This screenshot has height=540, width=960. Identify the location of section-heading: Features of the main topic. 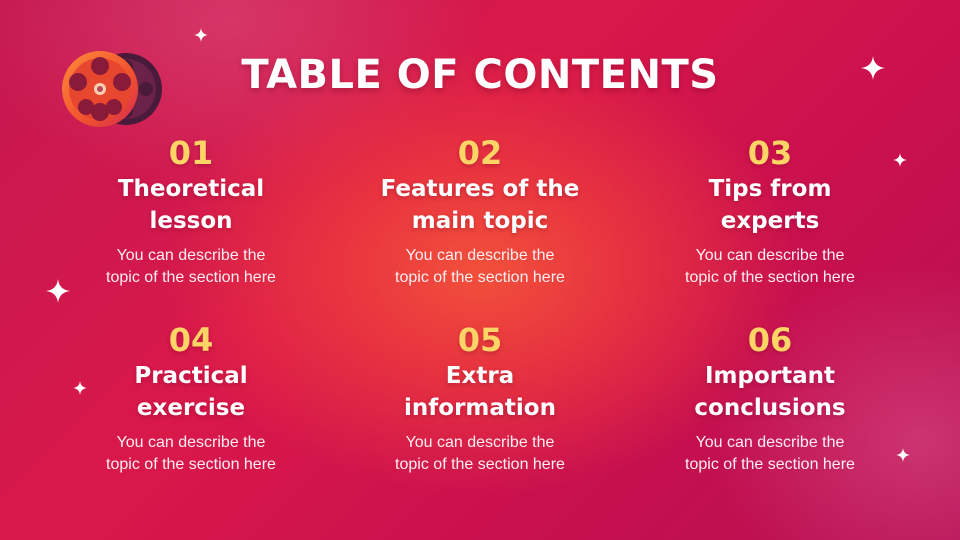
(480, 205).